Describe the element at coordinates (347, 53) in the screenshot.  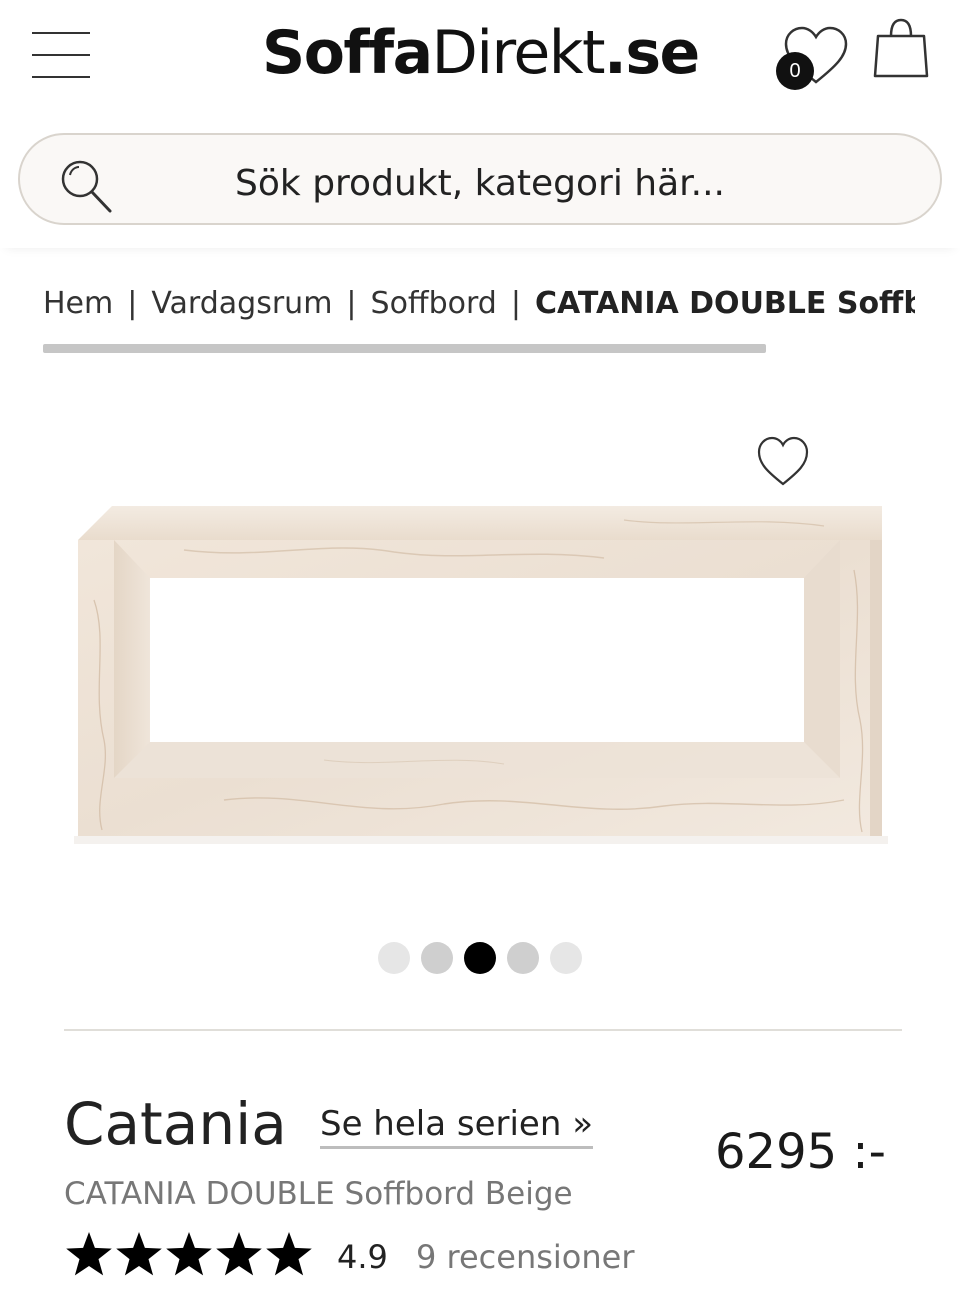
I see `logo-bold: Soffa` at that location.